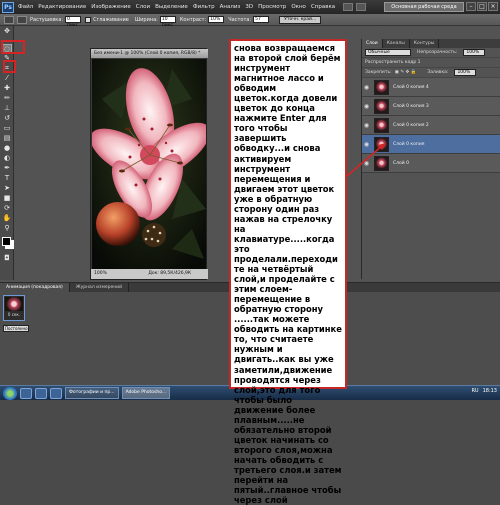 This screenshot has height=505, width=500. I want to click on frame-thumbnail, so click(14, 304).